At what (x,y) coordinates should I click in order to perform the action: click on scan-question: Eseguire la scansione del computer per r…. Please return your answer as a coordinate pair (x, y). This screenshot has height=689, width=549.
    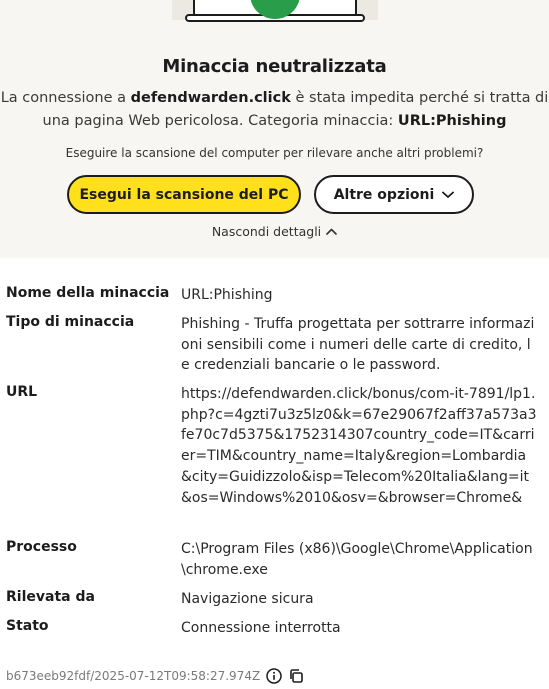
    Looking at the image, I should click on (274, 153).